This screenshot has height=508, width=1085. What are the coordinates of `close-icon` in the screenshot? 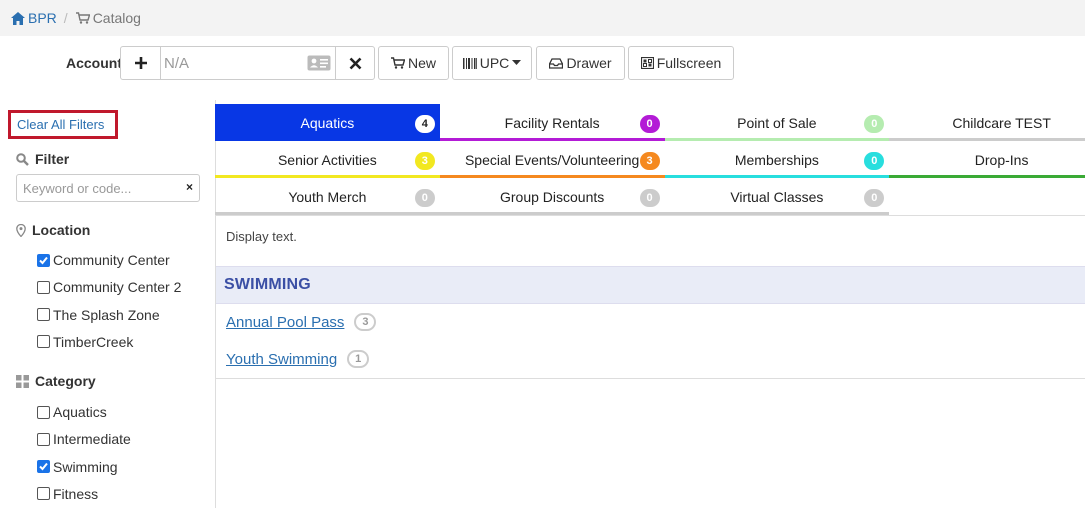 It's located at (355, 63).